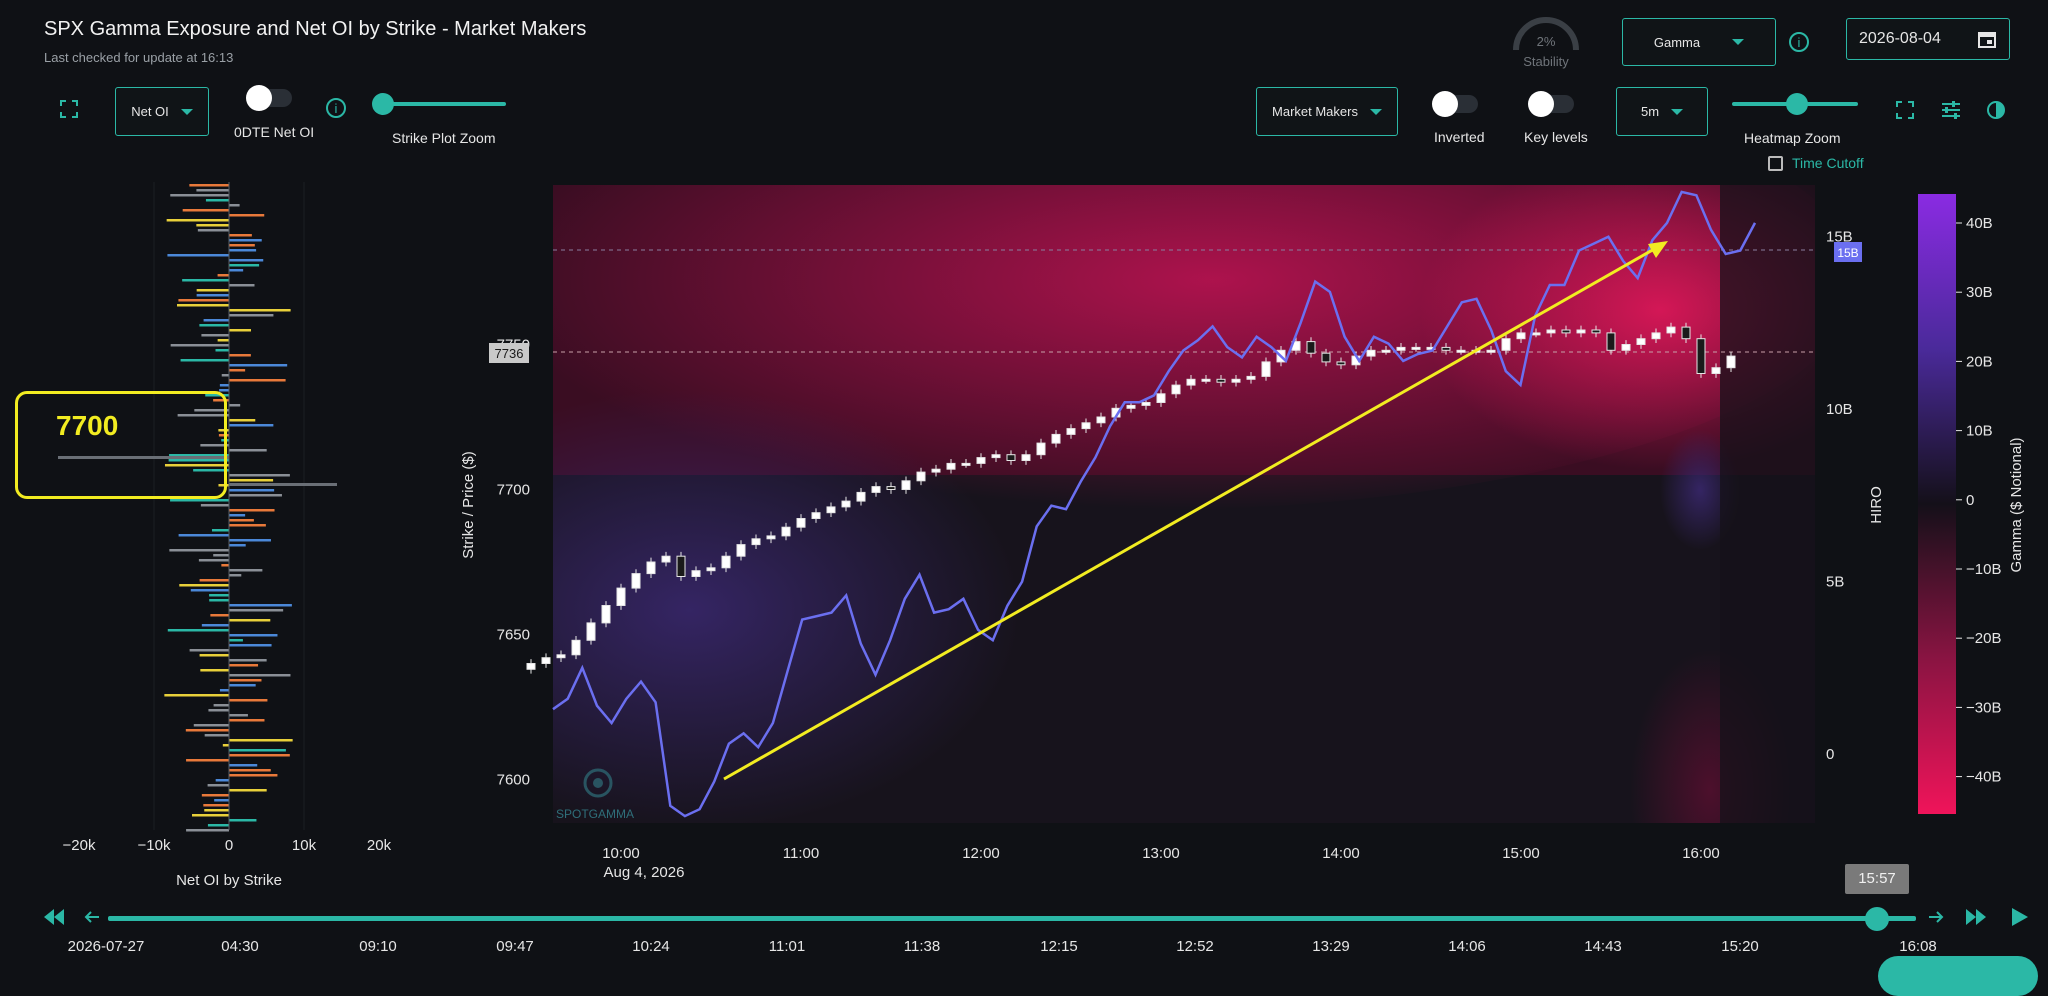 The image size is (2048, 996). I want to click on hiro-axis-label: HIRO, so click(1876, 505).